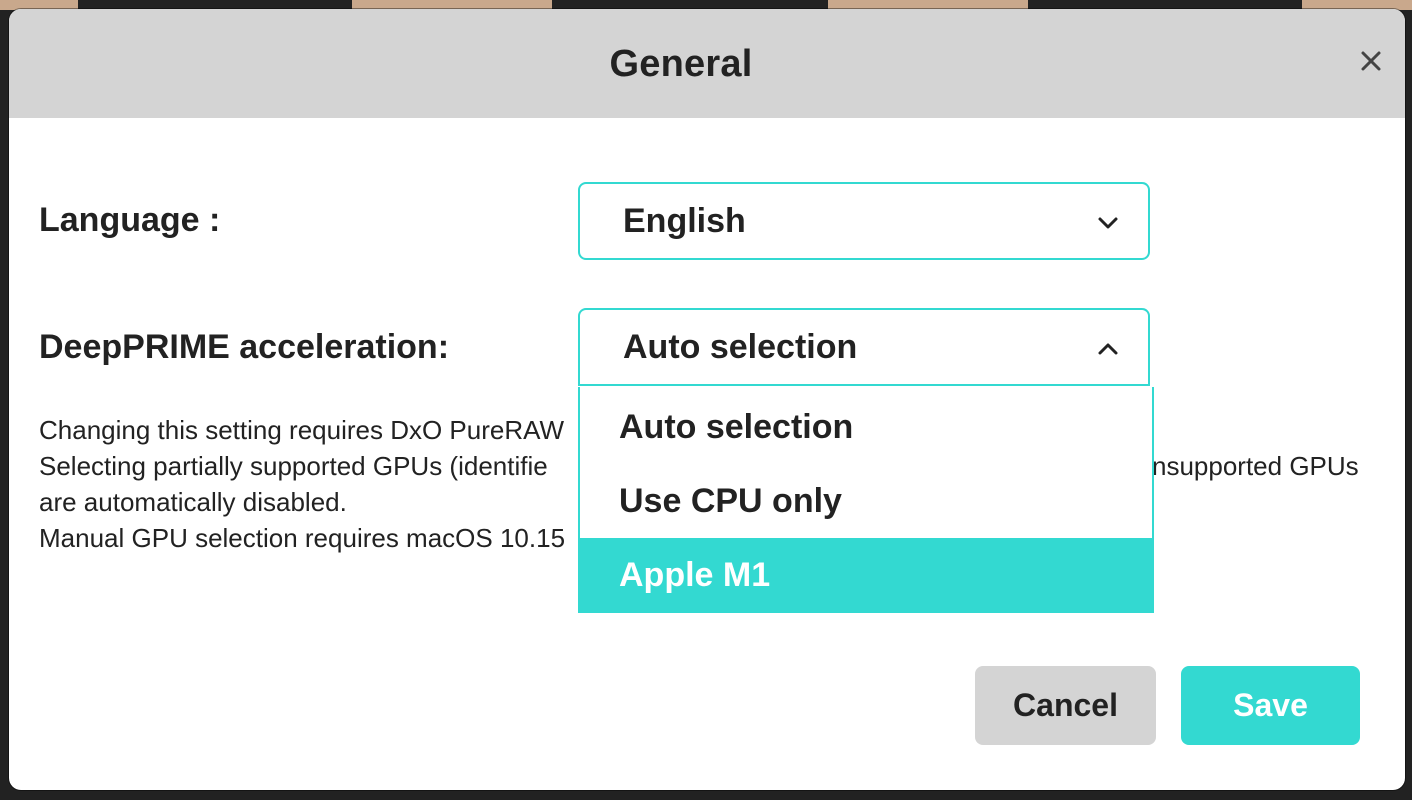 The width and height of the screenshot is (1412, 800). I want to click on chevron-up-icon, so click(1108, 349).